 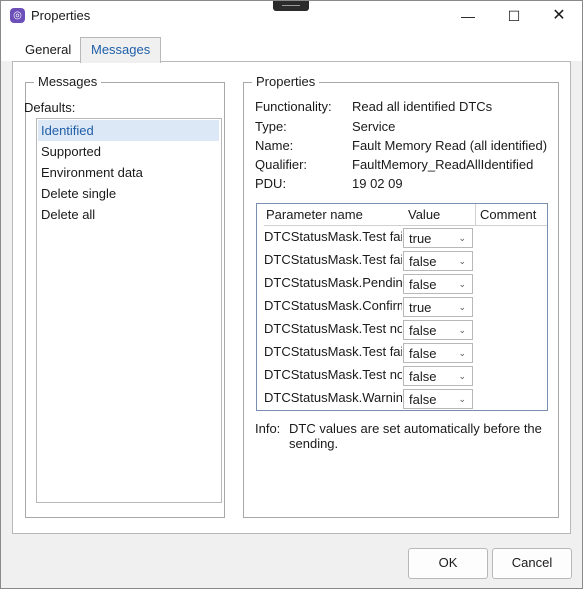 What do you see at coordinates (514, 16) in the screenshot?
I see `maximize-button: ☐` at bounding box center [514, 16].